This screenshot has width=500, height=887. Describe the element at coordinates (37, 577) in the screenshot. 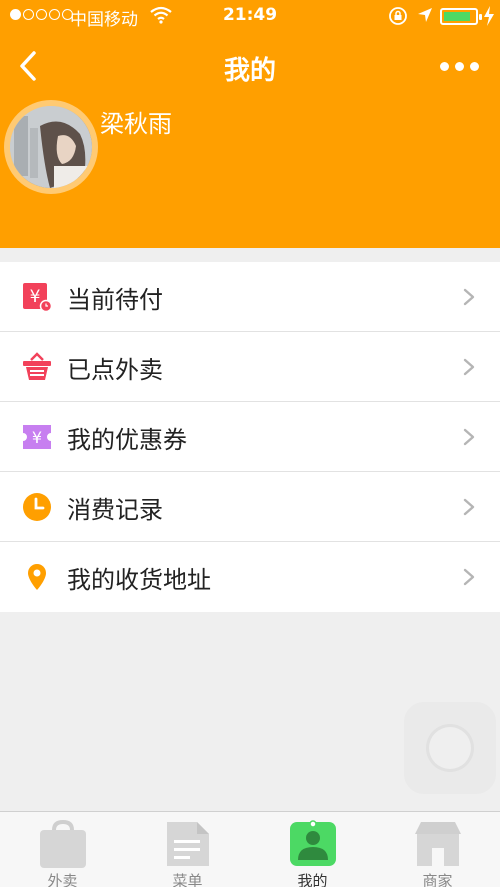

I see `location-pin-icon` at that location.